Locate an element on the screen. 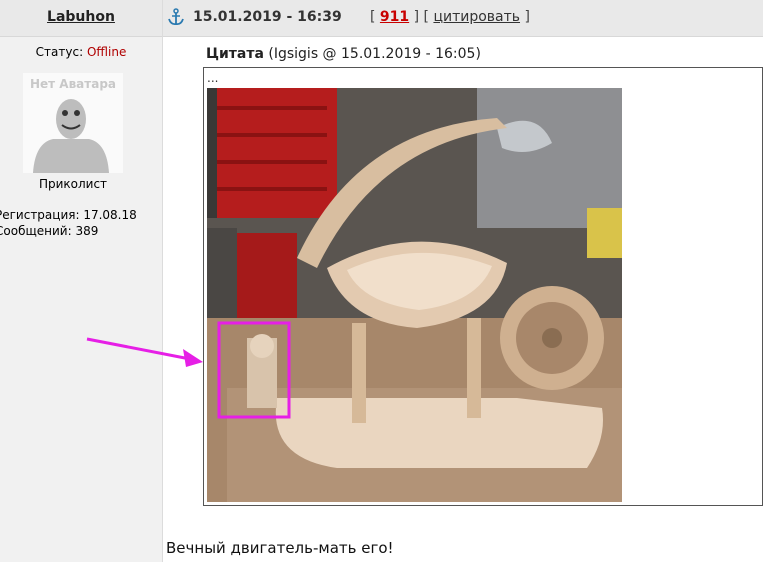 The height and width of the screenshot is (562, 763). bracket-mid: ] [ is located at coordinates (421, 17).